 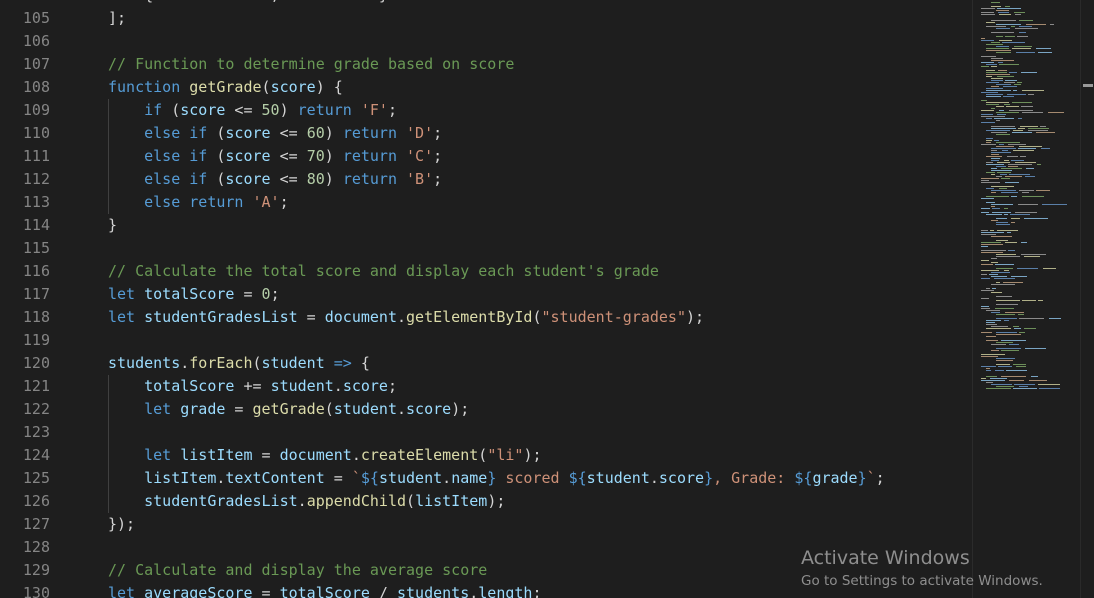 I want to click on code-line: else if (score <= 80) return 'B';, so click(x=275, y=179).